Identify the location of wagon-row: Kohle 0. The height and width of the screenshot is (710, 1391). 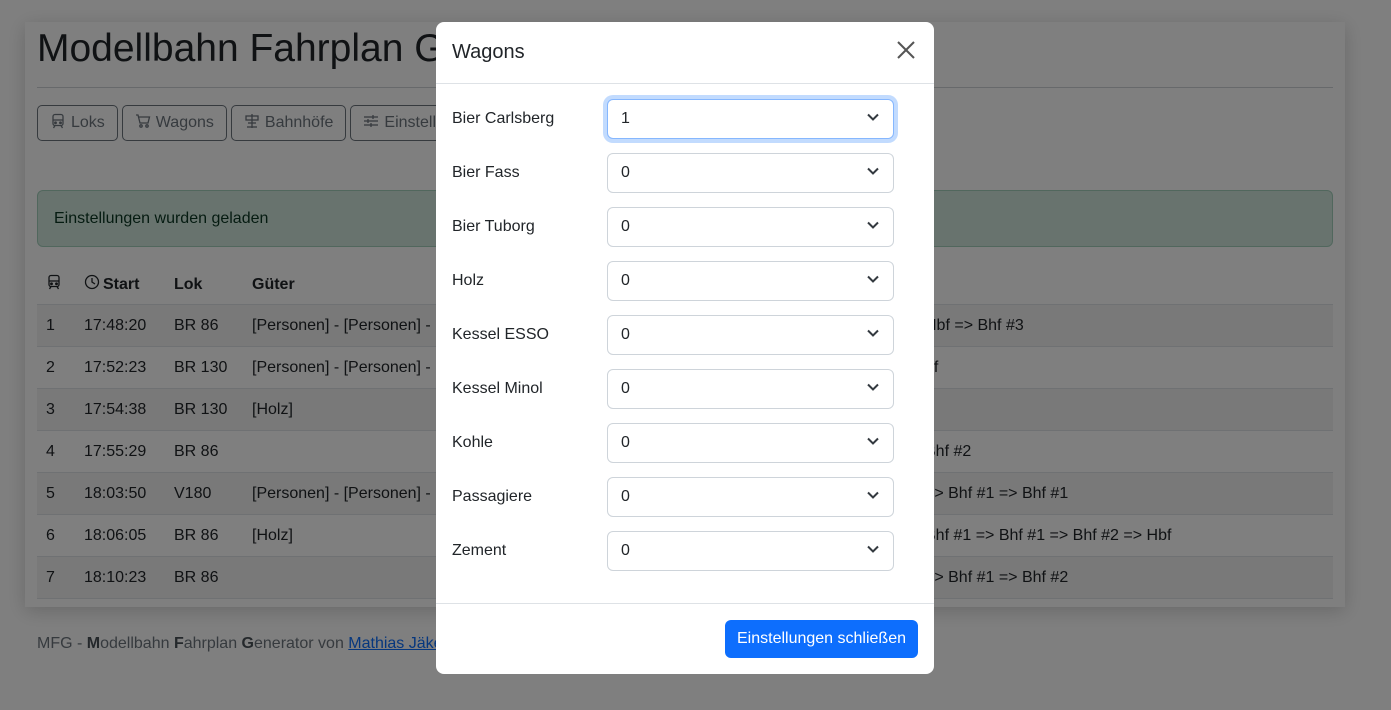
(685, 443).